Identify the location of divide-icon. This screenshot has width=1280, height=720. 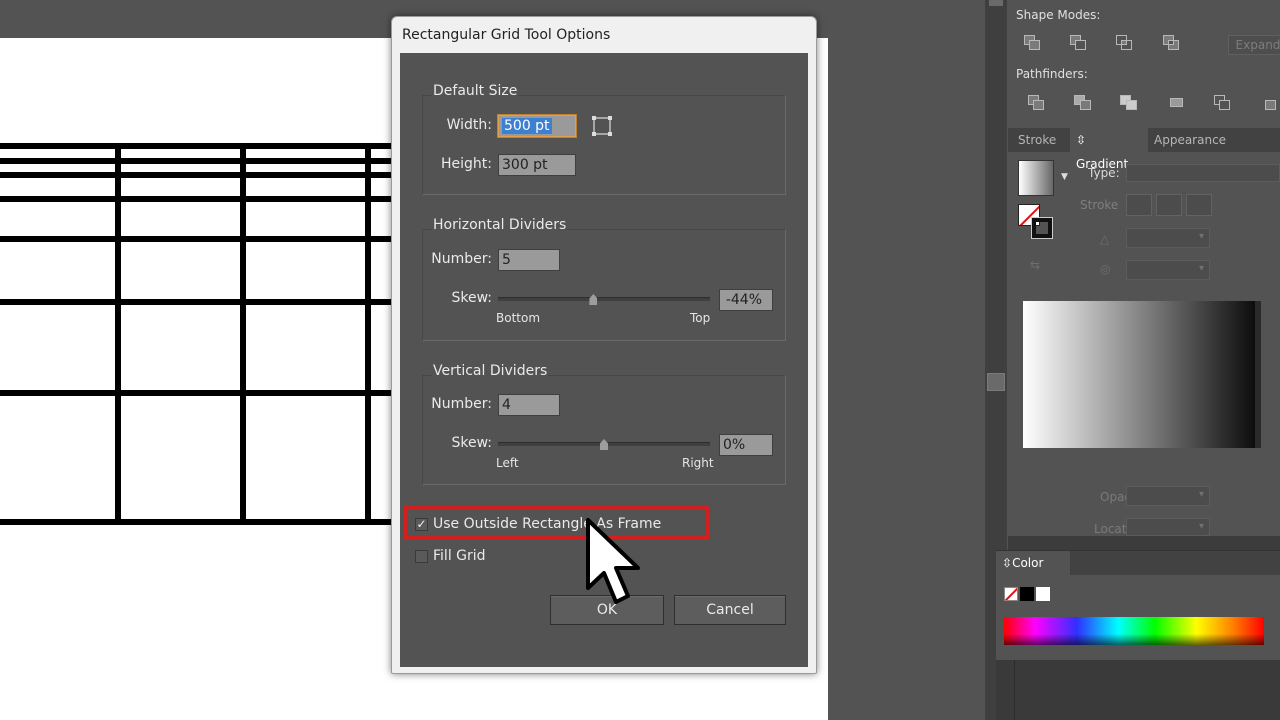
(1037, 103).